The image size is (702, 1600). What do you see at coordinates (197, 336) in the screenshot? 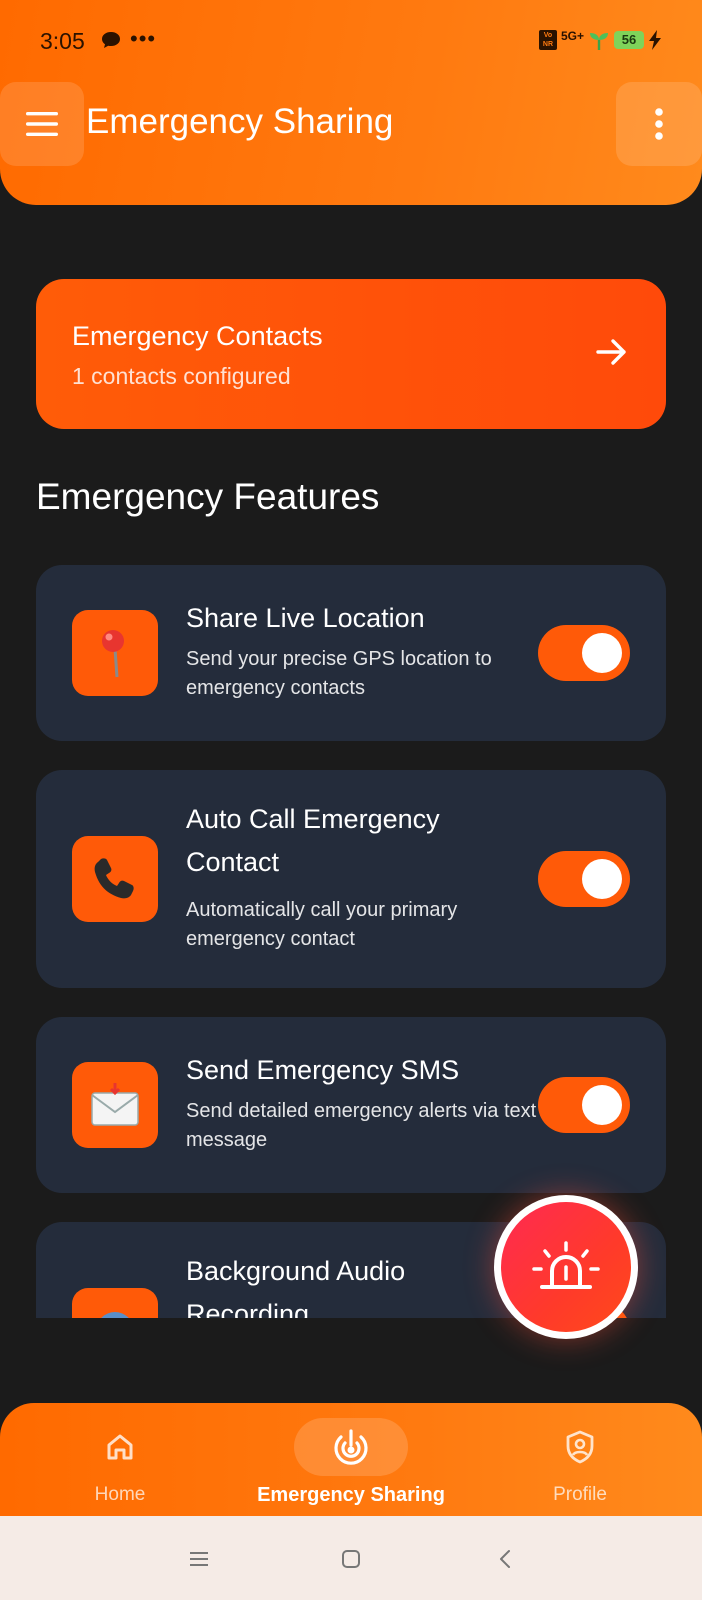
I see `contacts-title: Emergency Contacts` at bounding box center [197, 336].